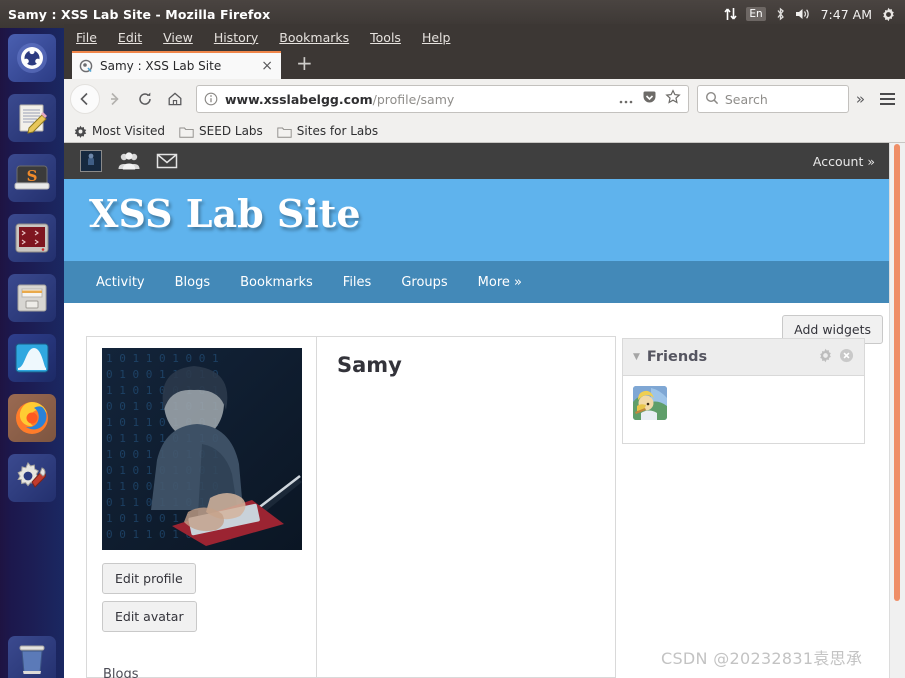  Describe the element at coordinates (762, 658) in the screenshot. I see `watermark: CSDN @20232831袁思承` at that location.